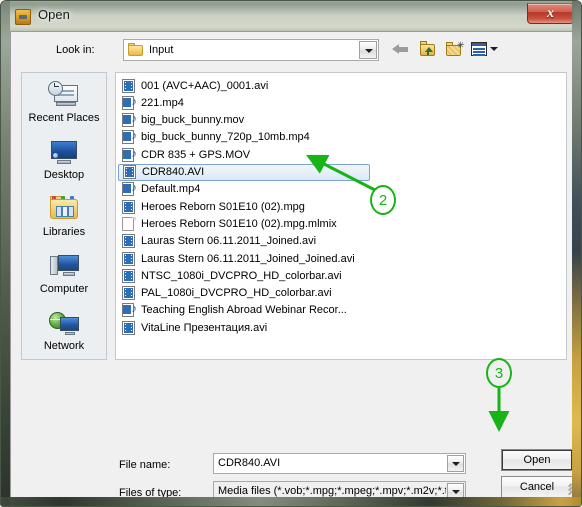 This screenshot has width=582, height=507. I want to click on place-item-desktop: Desktop, so click(64, 158).